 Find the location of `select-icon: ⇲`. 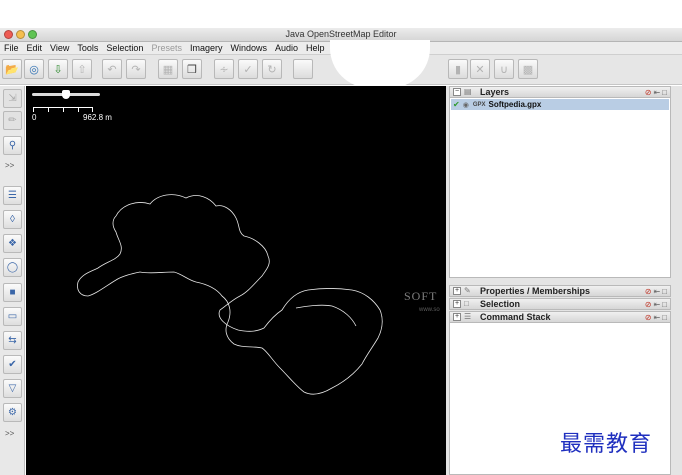

select-icon: ⇲ is located at coordinates (12, 98).